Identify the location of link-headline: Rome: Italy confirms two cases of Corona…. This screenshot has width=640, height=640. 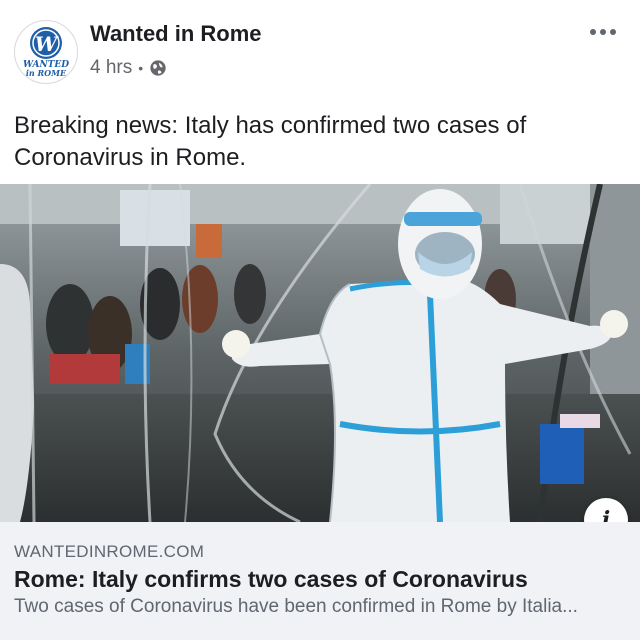
(271, 579).